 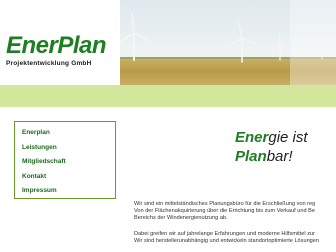 What do you see at coordinates (68, 133) in the screenshot?
I see `nav-item-enerplan: Enerplan` at bounding box center [68, 133].